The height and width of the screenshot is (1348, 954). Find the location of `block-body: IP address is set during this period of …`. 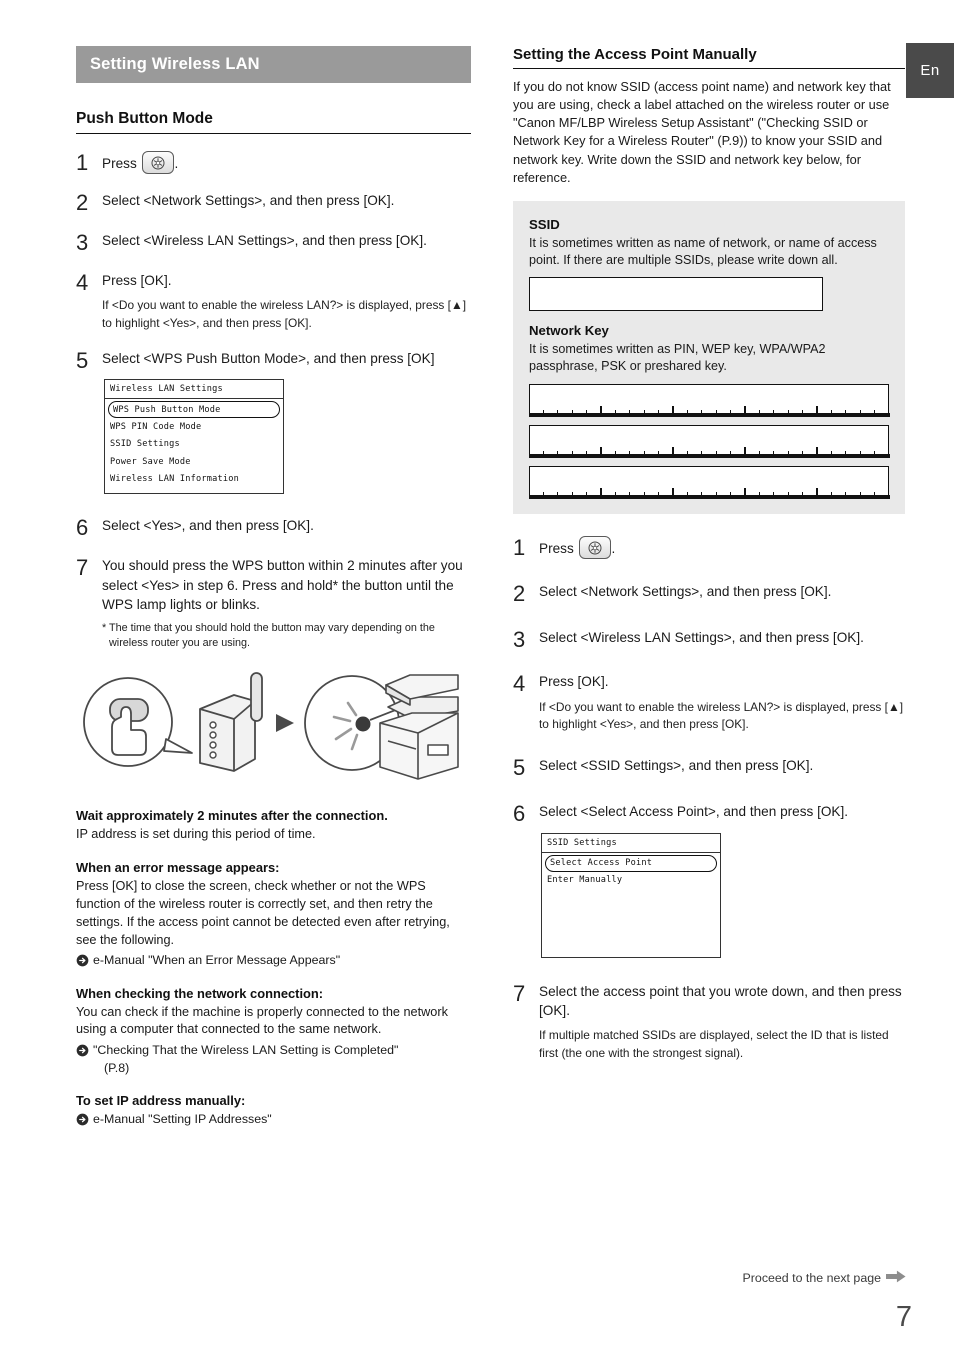

block-body: IP address is set during this period of … is located at coordinates (196, 834).